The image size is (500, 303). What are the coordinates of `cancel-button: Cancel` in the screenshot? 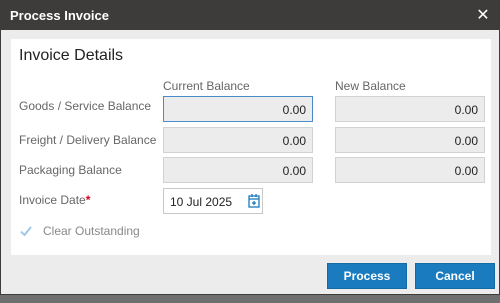 It's located at (455, 276).